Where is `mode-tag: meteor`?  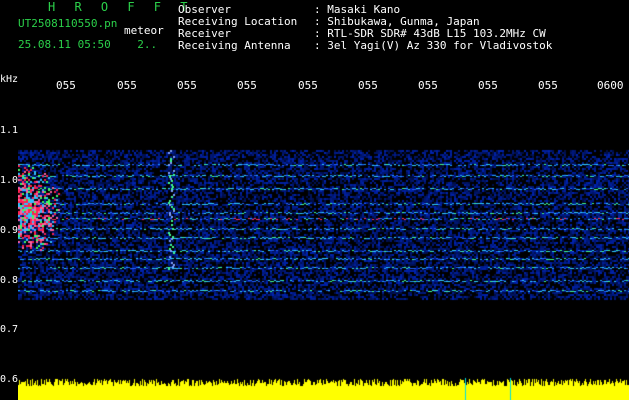 mode-tag: meteor is located at coordinates (144, 30).